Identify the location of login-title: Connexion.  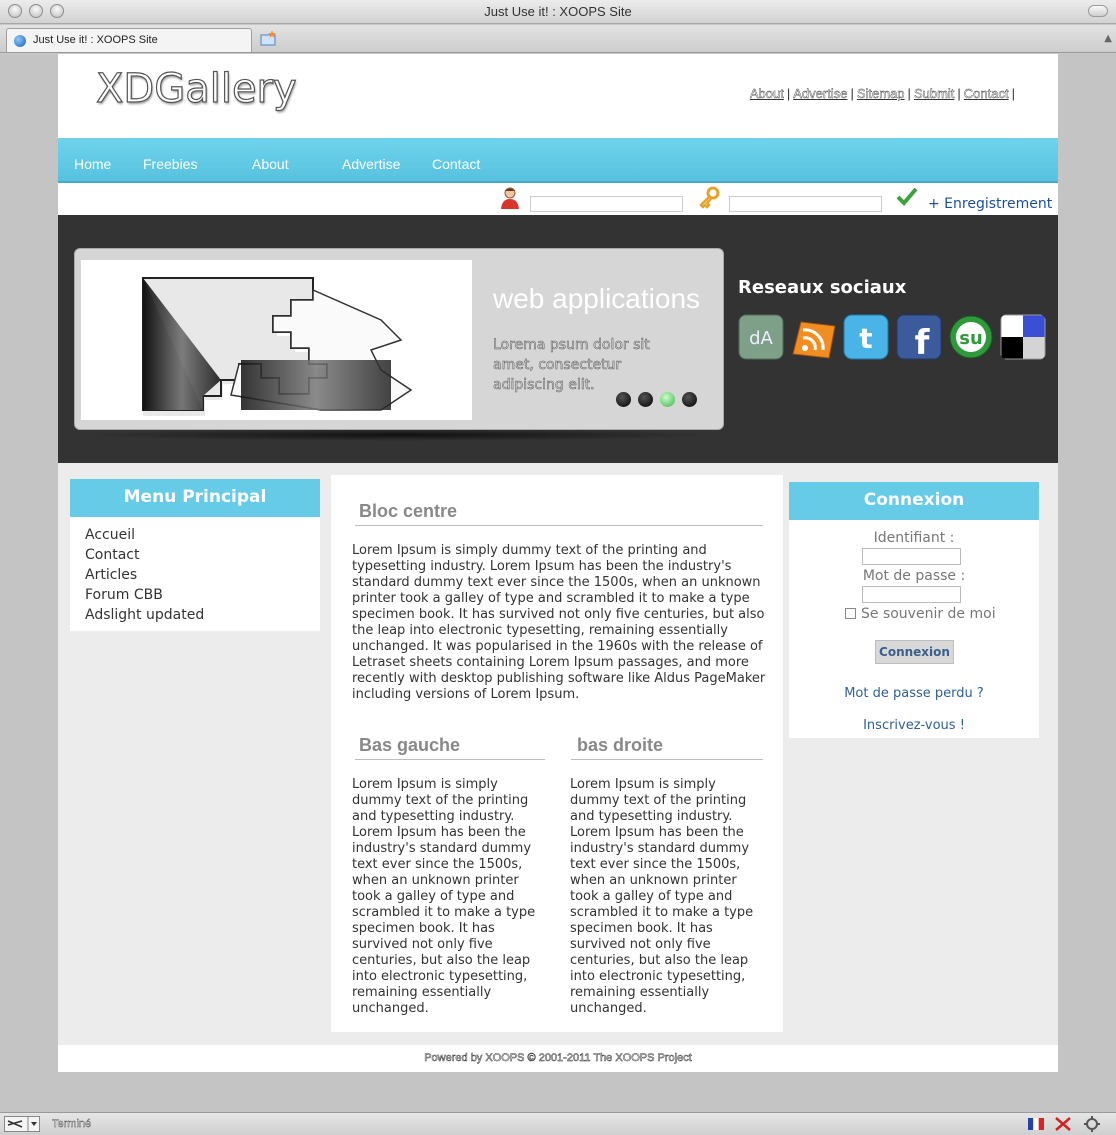
(914, 501).